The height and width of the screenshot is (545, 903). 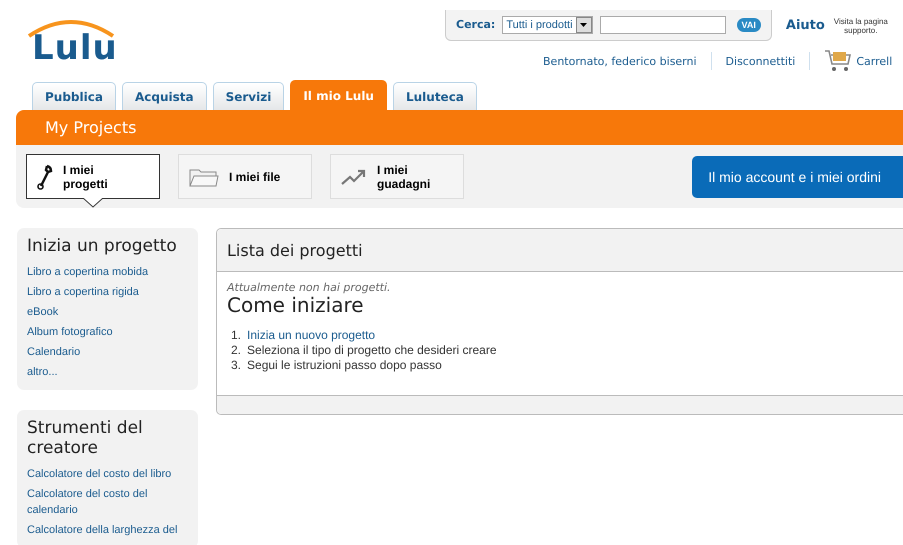 What do you see at coordinates (311, 335) in the screenshot?
I see `step-link: Inizia un nuovo progetto` at bounding box center [311, 335].